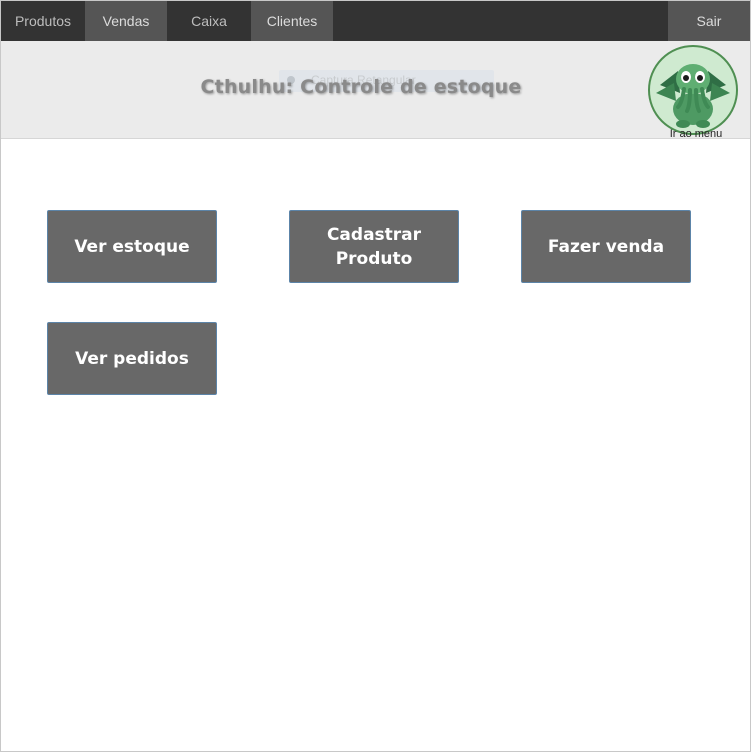 This screenshot has height=752, width=751. I want to click on logout-button: Sair, so click(709, 21).